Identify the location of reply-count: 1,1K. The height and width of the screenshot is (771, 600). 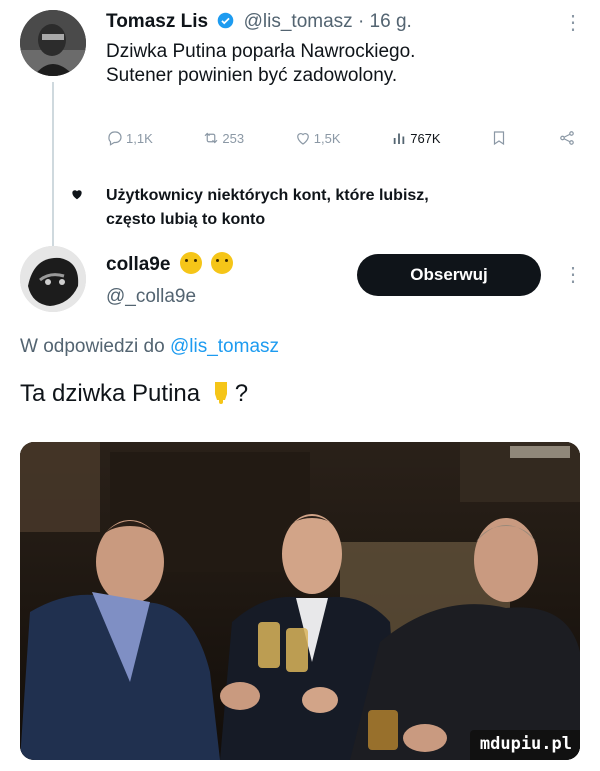
(139, 138).